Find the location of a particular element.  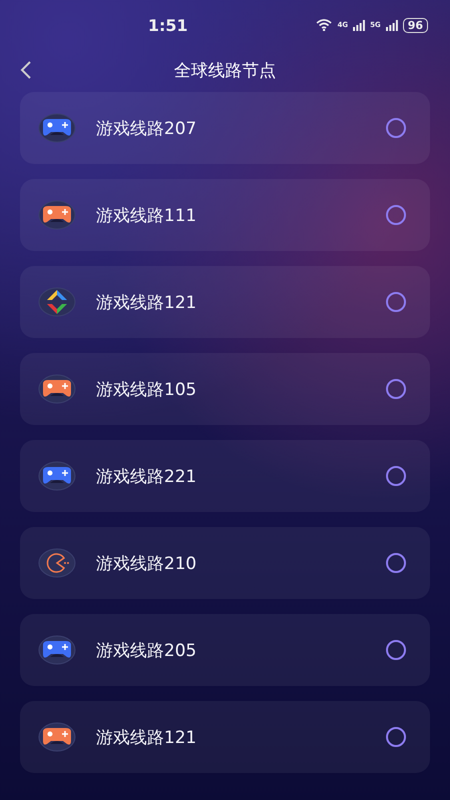

node-row: 游戏线路207 is located at coordinates (225, 128).